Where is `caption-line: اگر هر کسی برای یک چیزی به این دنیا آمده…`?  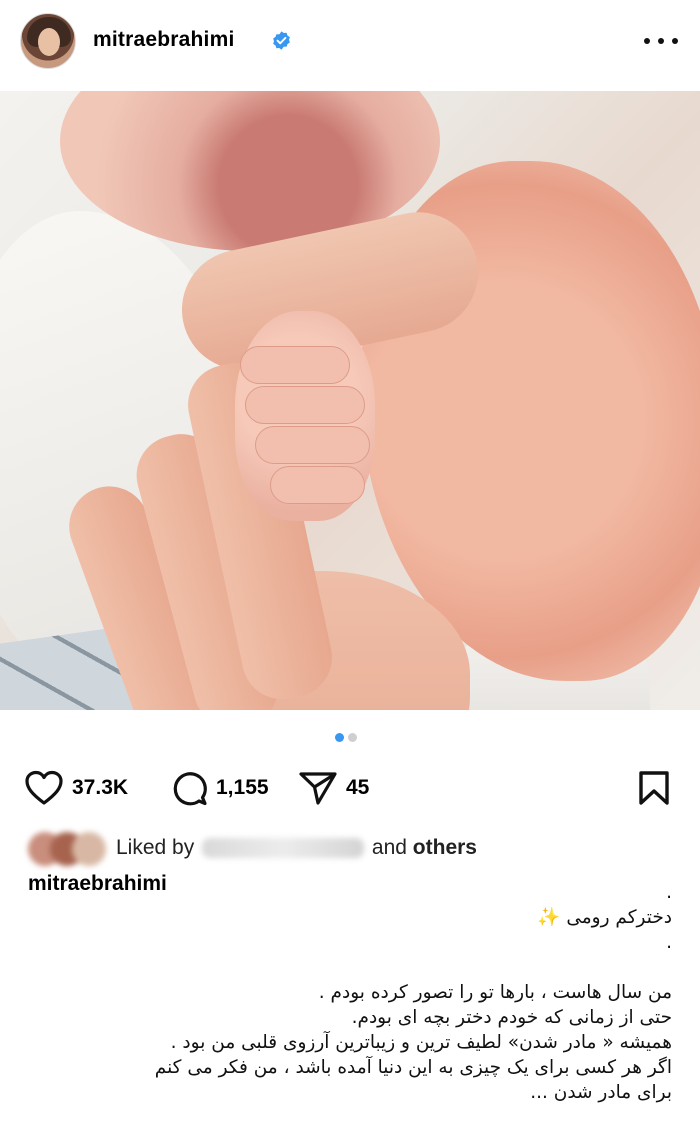 caption-line: اگر هر کسی برای یک چیزی به این دنیا آمده… is located at coordinates (413, 1067).